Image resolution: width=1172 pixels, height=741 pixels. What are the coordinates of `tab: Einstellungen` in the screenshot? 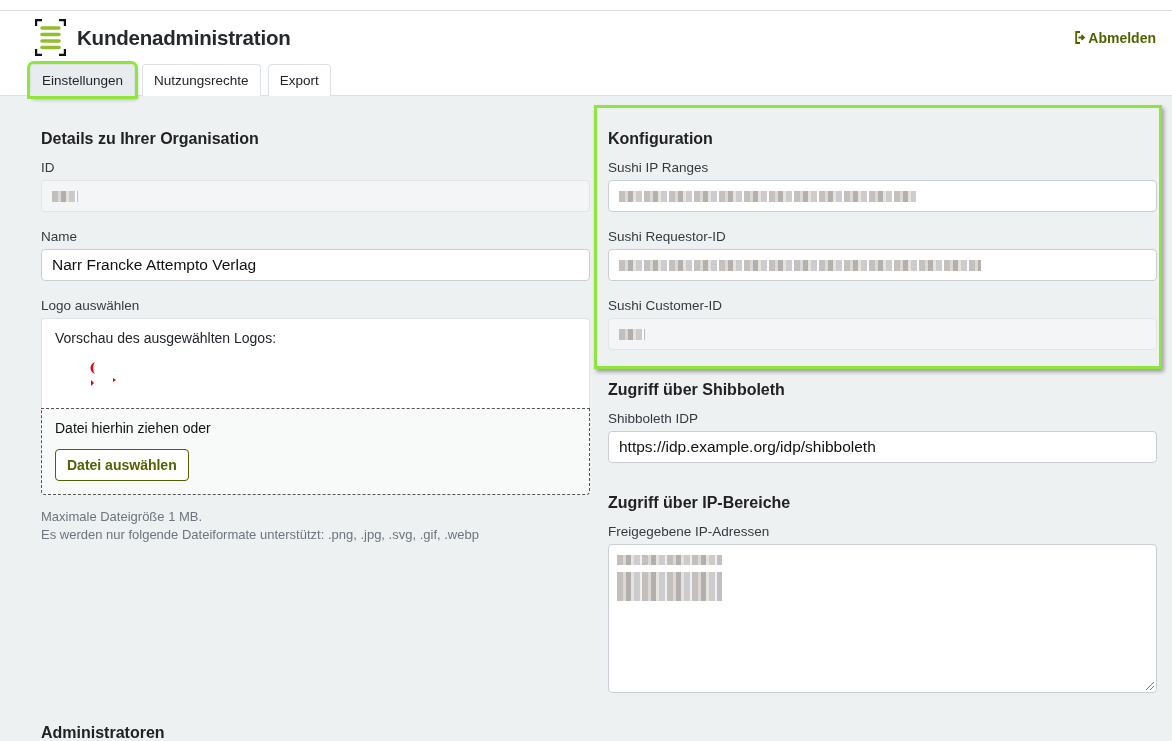 It's located at (83, 80).